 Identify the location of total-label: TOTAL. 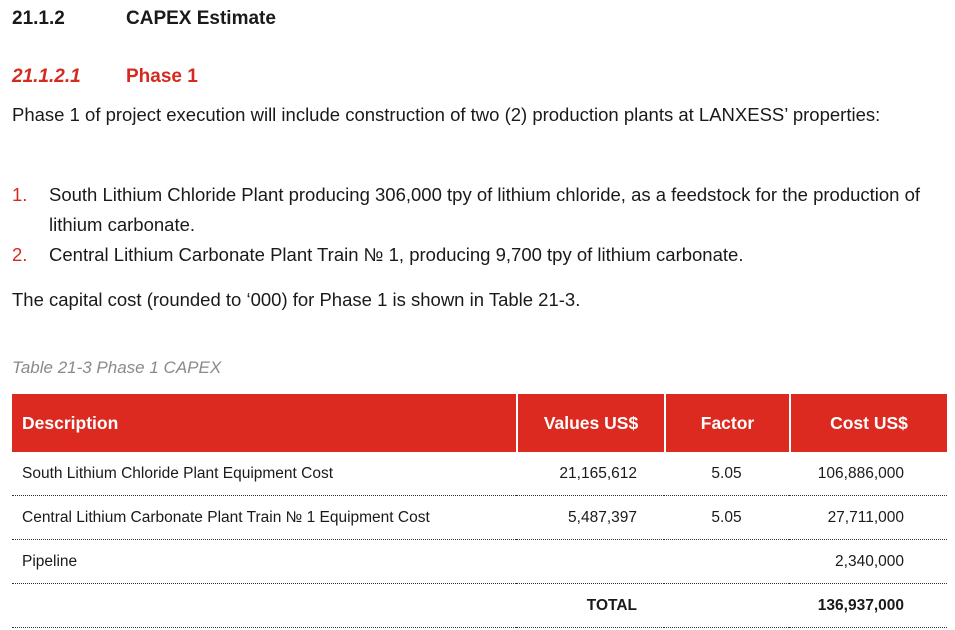
(590, 606).